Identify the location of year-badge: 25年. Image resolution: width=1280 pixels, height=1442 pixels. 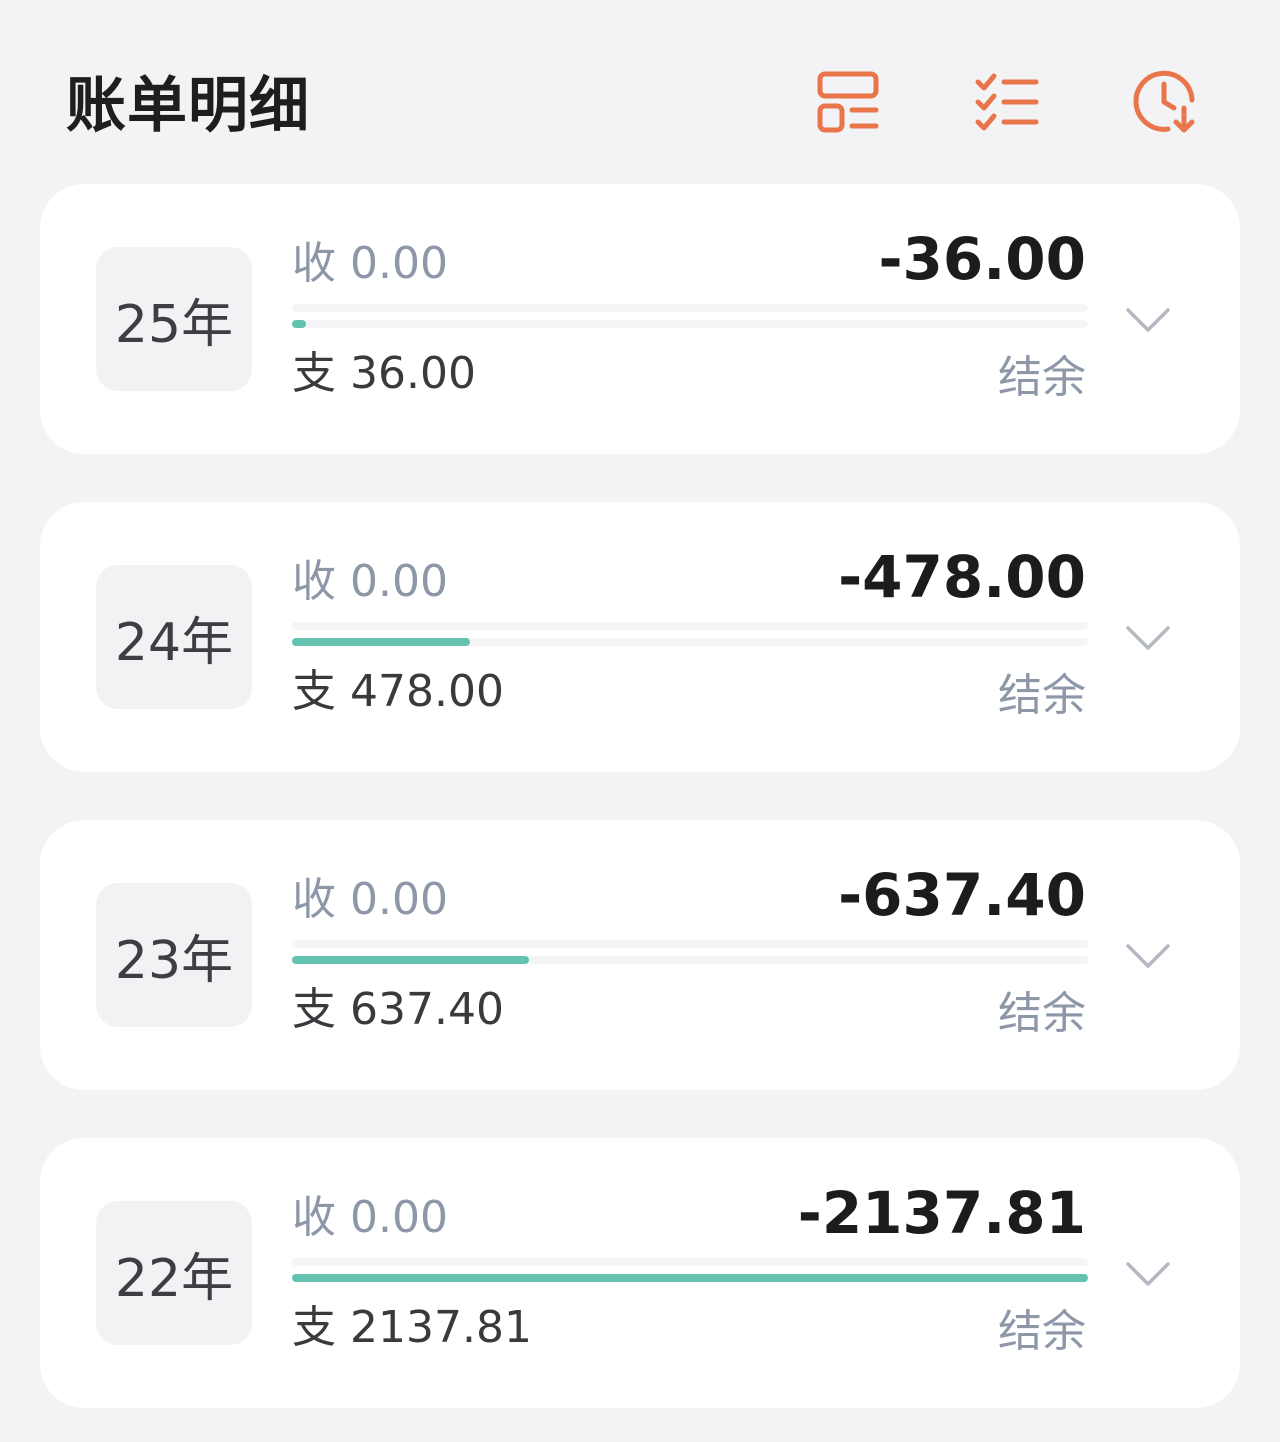
(174, 319).